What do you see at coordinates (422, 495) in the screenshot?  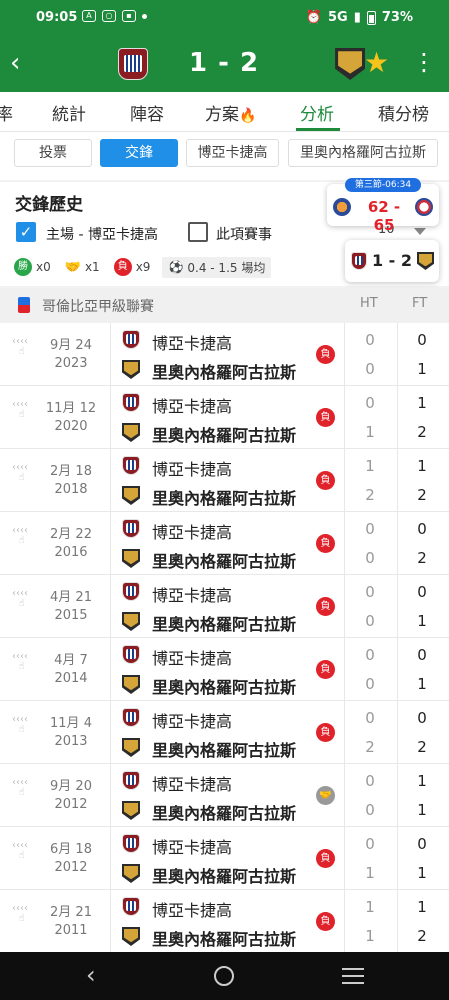 I see `ft-away-score: 2` at bounding box center [422, 495].